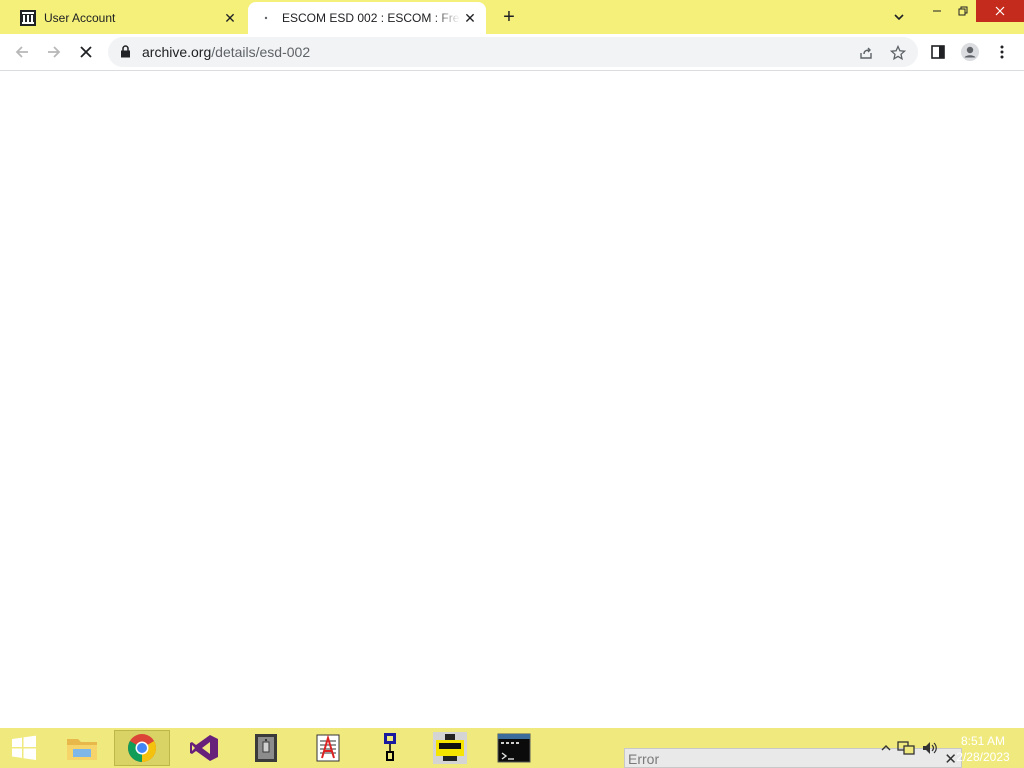 The width and height of the screenshot is (1024, 768). I want to click on more-menu-icon, so click(1002, 52).